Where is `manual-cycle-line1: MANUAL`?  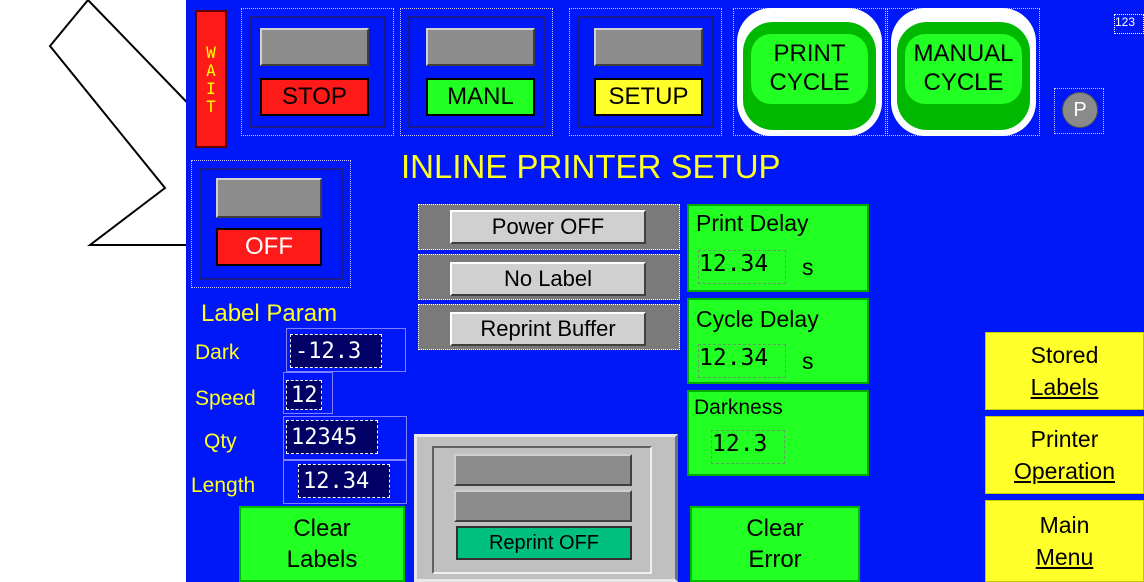
manual-cycle-line1: MANUAL is located at coordinates (963, 54).